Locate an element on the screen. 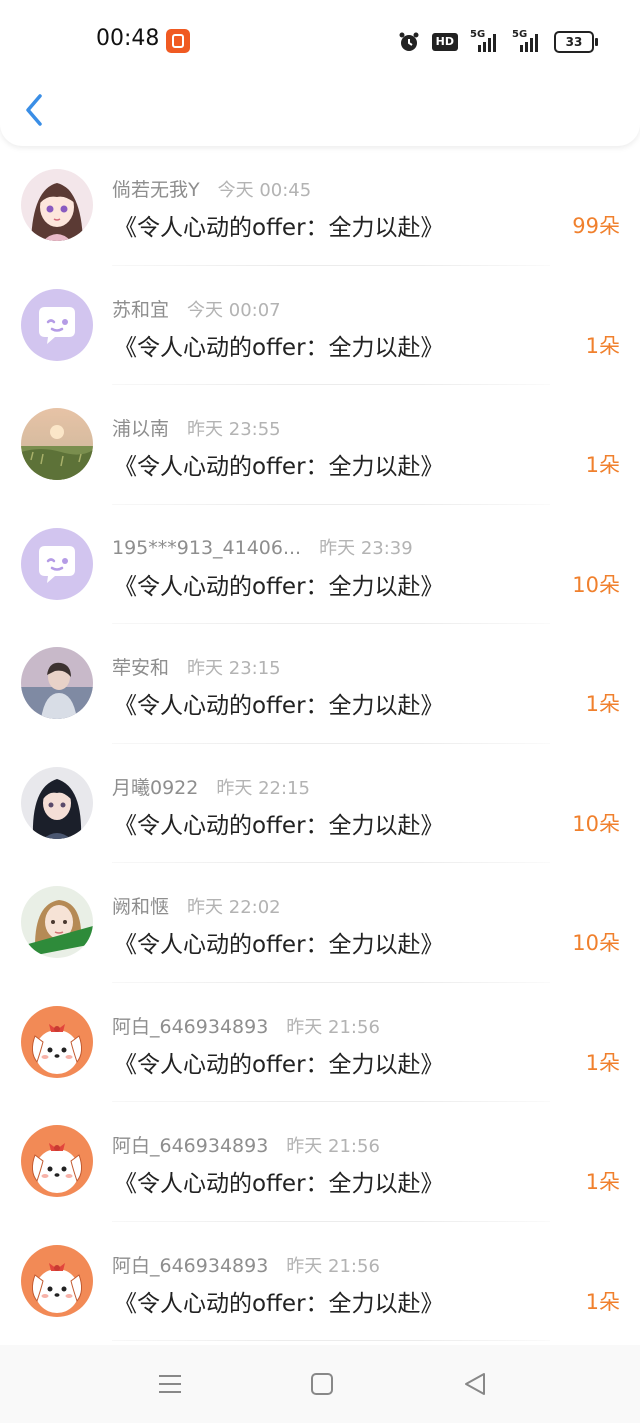 The height and width of the screenshot is (1423, 640). hd-icon: HD is located at coordinates (444, 42).